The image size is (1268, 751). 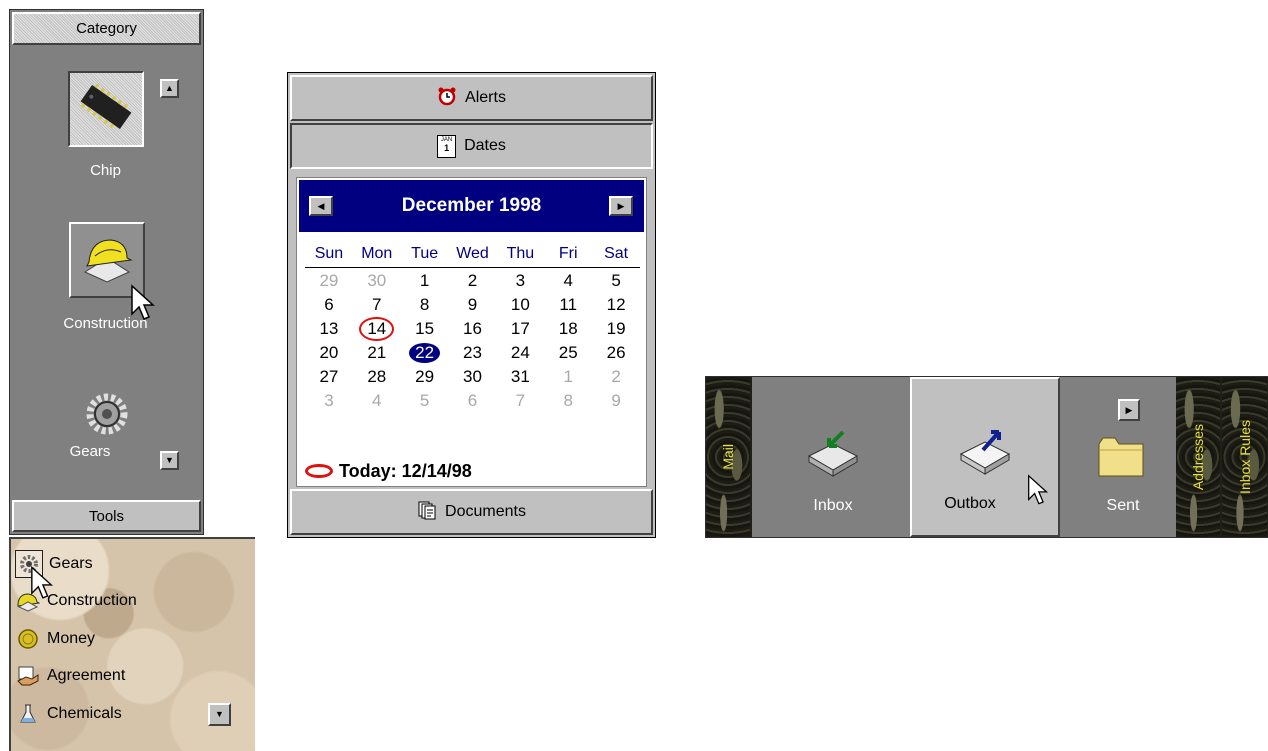 What do you see at coordinates (616, 305) in the screenshot?
I see `day-cell: 12` at bounding box center [616, 305].